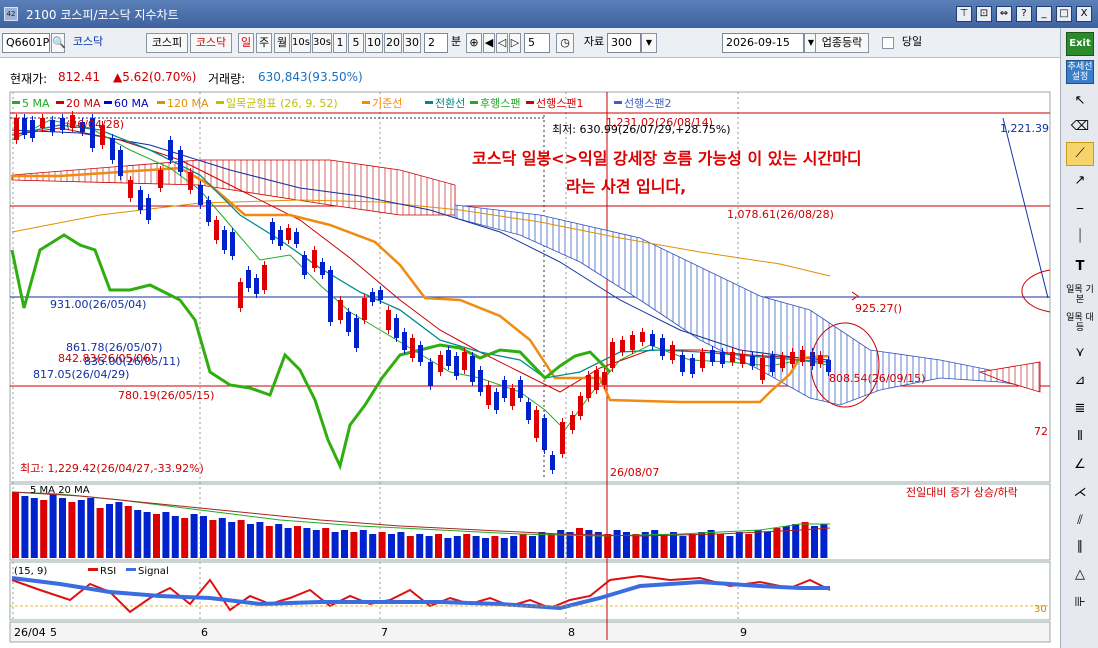 Image resolution: width=1098 pixels, height=648 pixels. What do you see at coordinates (1080, 297) in the screenshot?
I see `ichimoku-base-button: 일목 기본` at bounding box center [1080, 297].